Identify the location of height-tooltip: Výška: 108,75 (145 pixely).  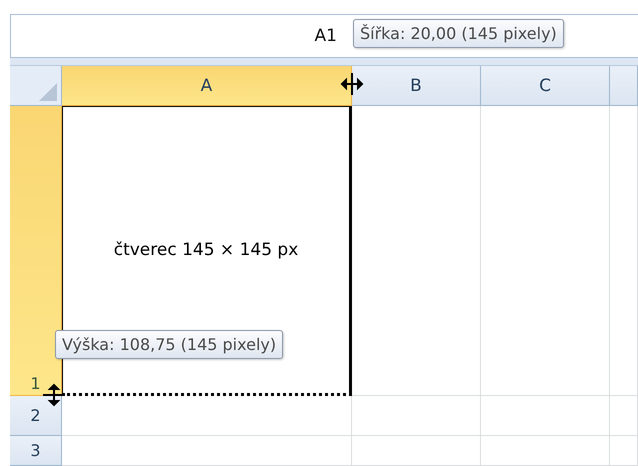
(169, 344).